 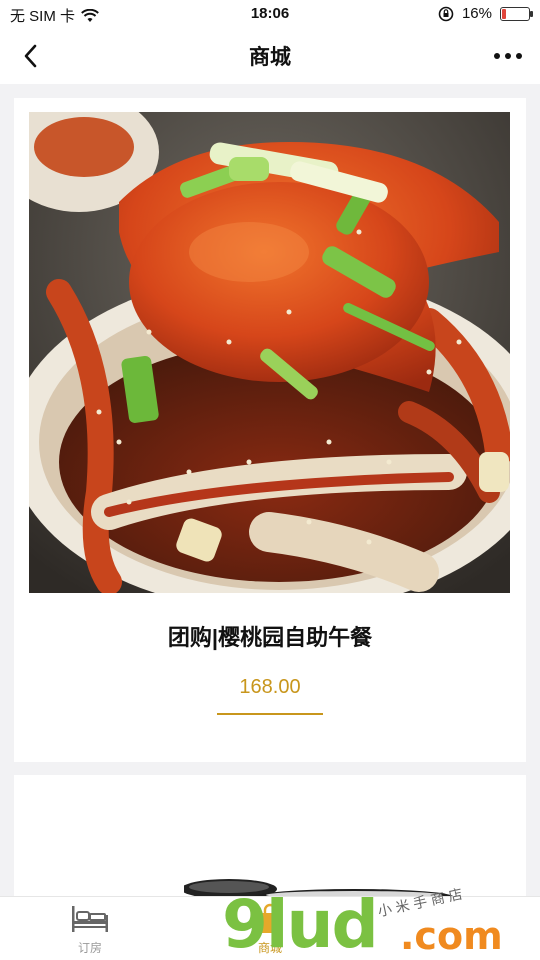 I want to click on rotation-lock-icon, so click(x=446, y=13).